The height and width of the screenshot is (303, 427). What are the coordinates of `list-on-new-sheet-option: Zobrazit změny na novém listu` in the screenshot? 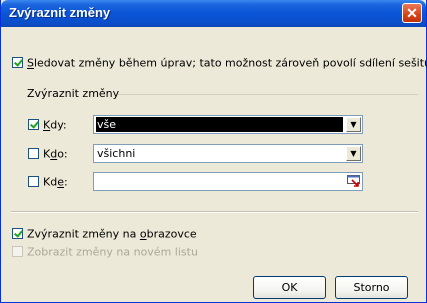 It's located at (105, 252).